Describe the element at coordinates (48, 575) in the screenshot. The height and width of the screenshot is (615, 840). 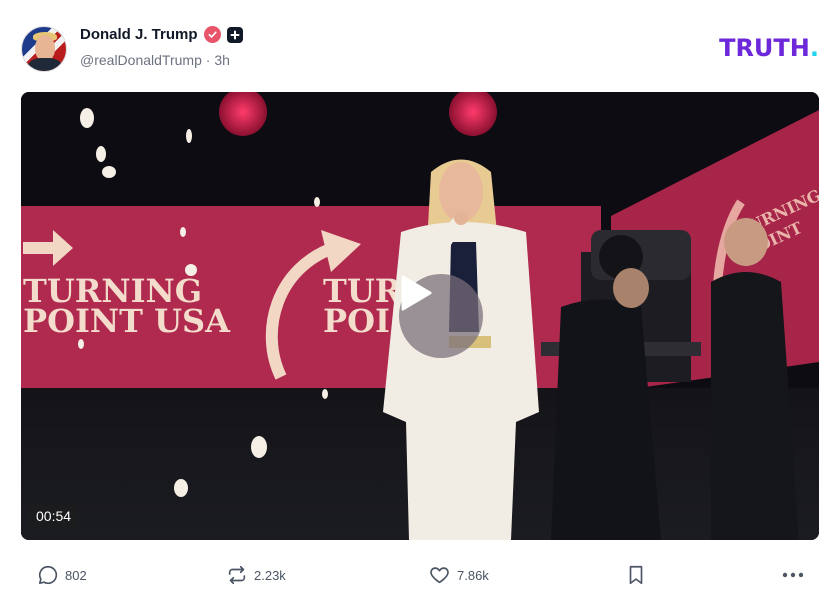
I see `comment-icon` at that location.